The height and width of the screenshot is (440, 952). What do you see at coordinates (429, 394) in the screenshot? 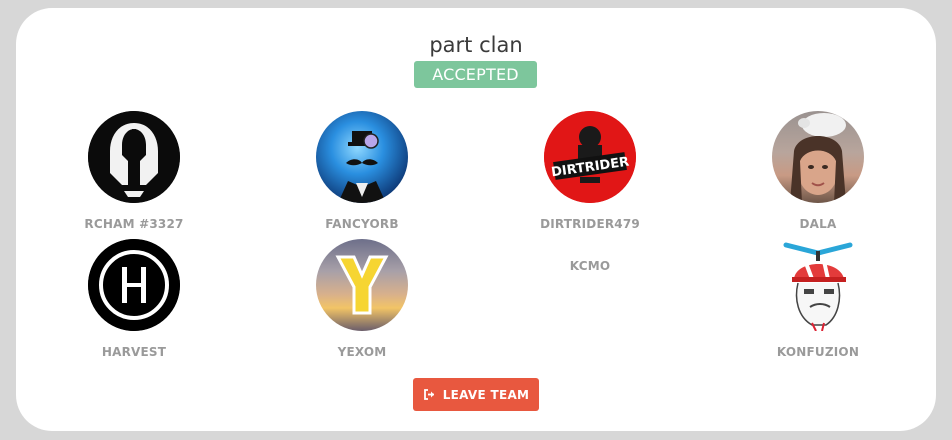
I see `sign-out-icon` at bounding box center [429, 394].